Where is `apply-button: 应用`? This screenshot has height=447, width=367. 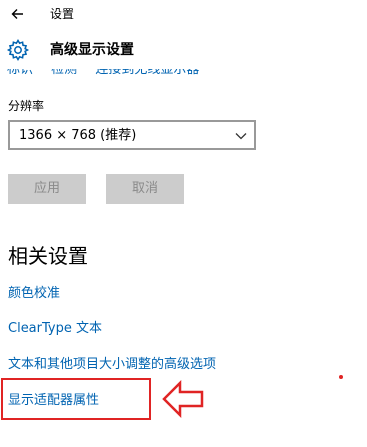 apply-button: 应用 is located at coordinates (47, 189).